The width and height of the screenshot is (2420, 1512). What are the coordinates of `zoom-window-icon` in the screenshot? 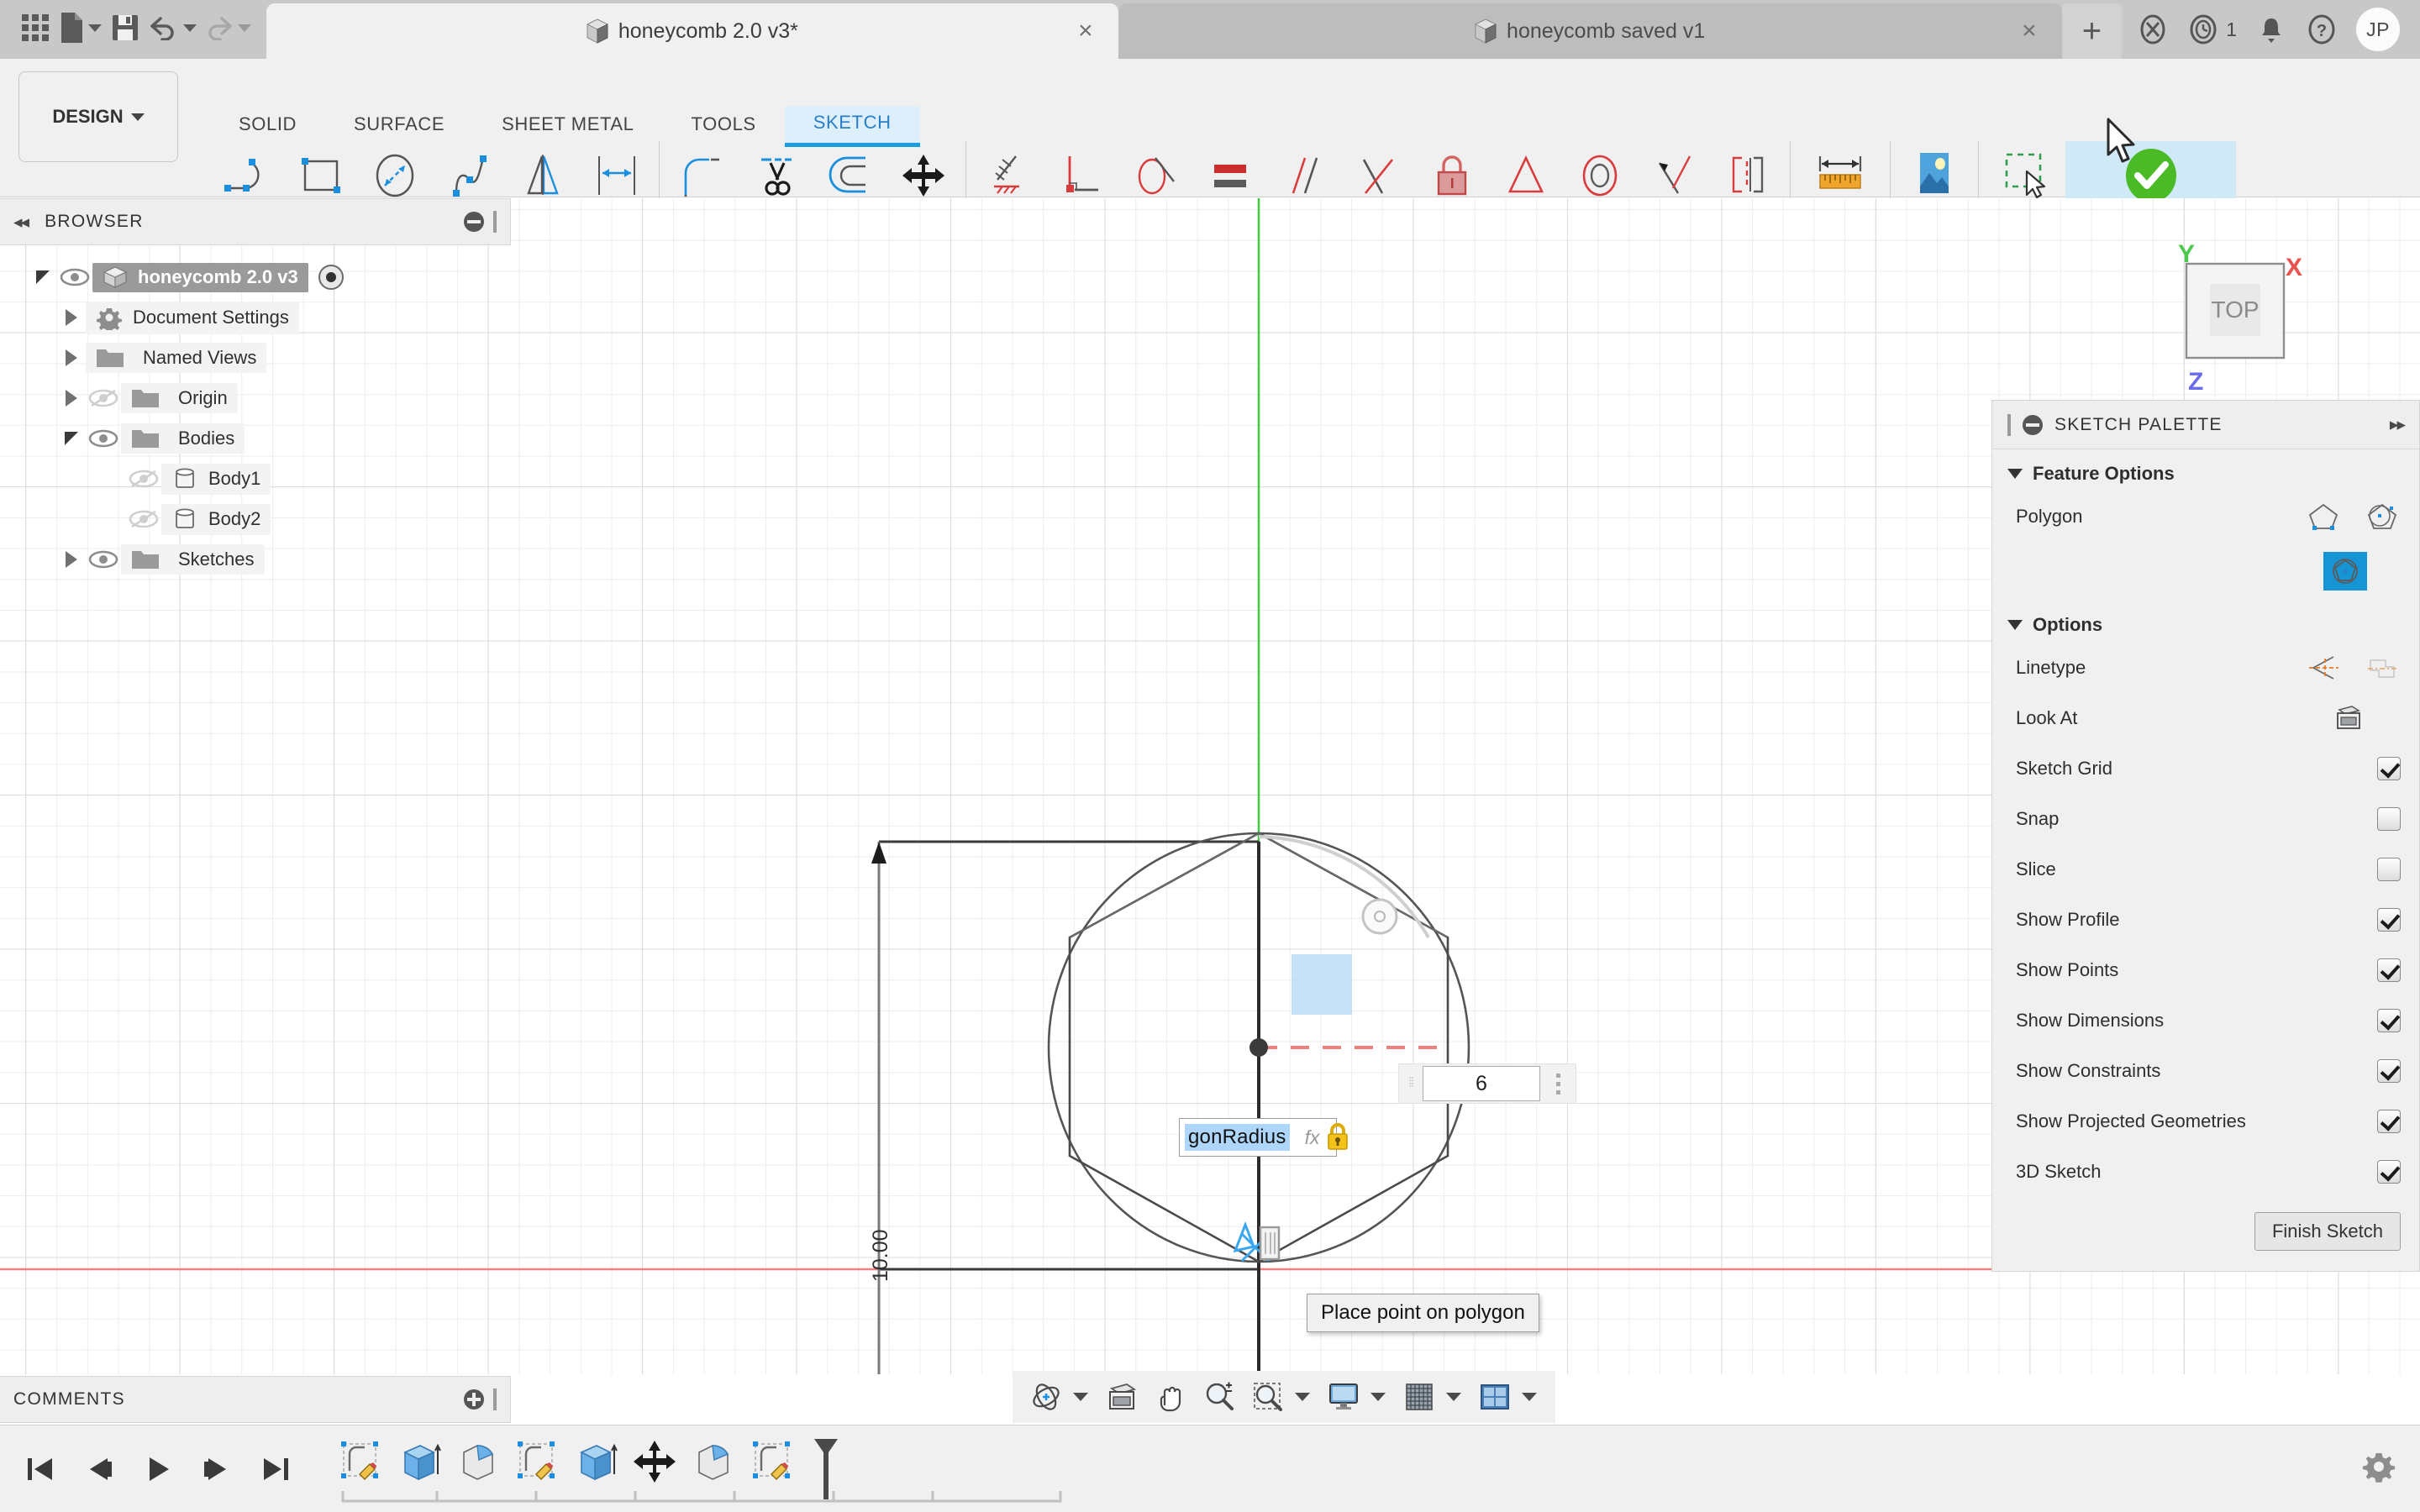 It's located at (1268, 1396).